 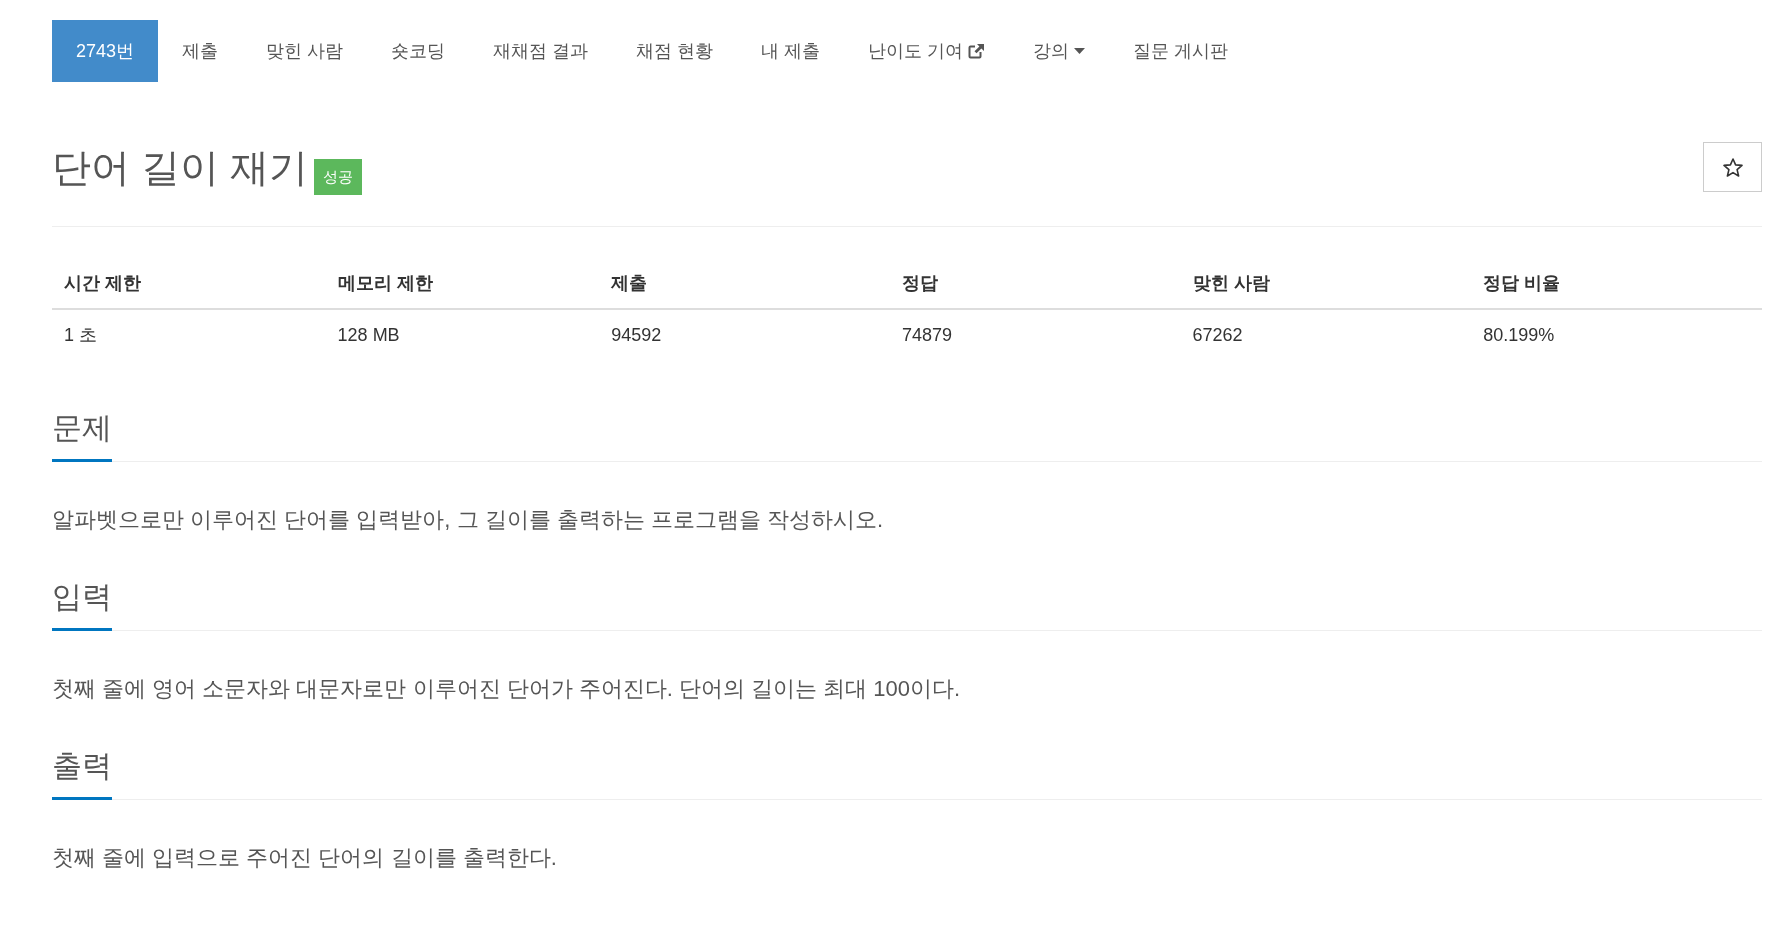 What do you see at coordinates (189, 334) in the screenshot?
I see `table-cell: 1 초` at bounding box center [189, 334].